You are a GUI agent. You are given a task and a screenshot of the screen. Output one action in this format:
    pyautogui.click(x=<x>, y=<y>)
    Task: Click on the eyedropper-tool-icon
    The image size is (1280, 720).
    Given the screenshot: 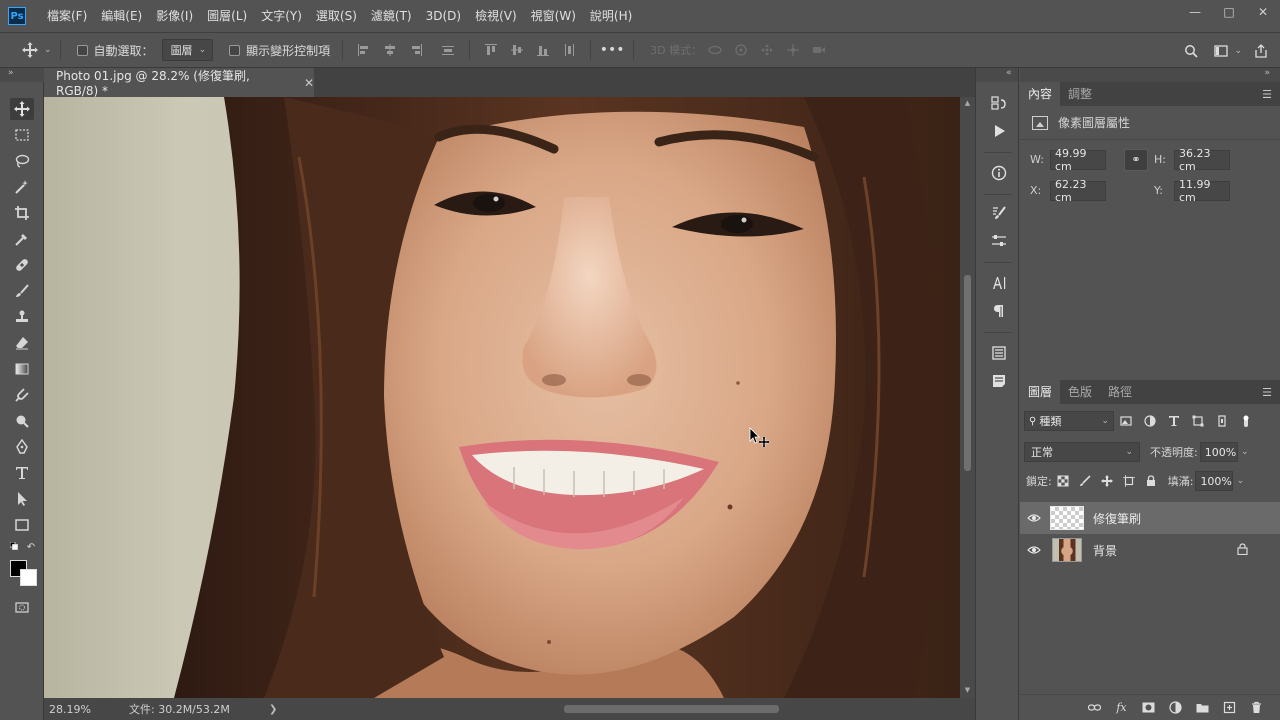 What is the action you would take?
    pyautogui.click(x=22, y=239)
    